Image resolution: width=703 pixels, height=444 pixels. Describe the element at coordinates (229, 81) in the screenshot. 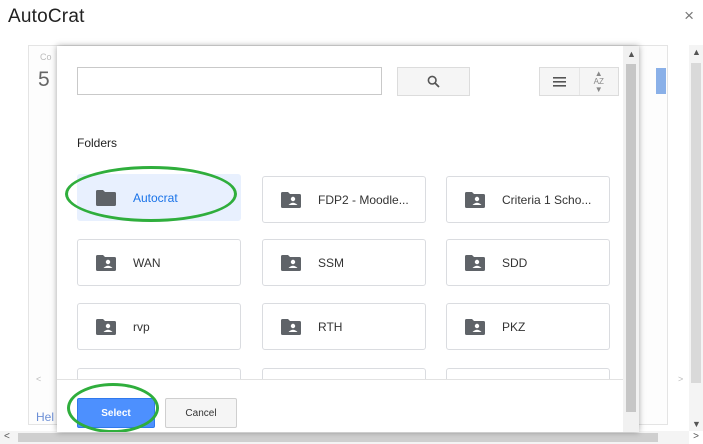

I see `search-input` at that location.